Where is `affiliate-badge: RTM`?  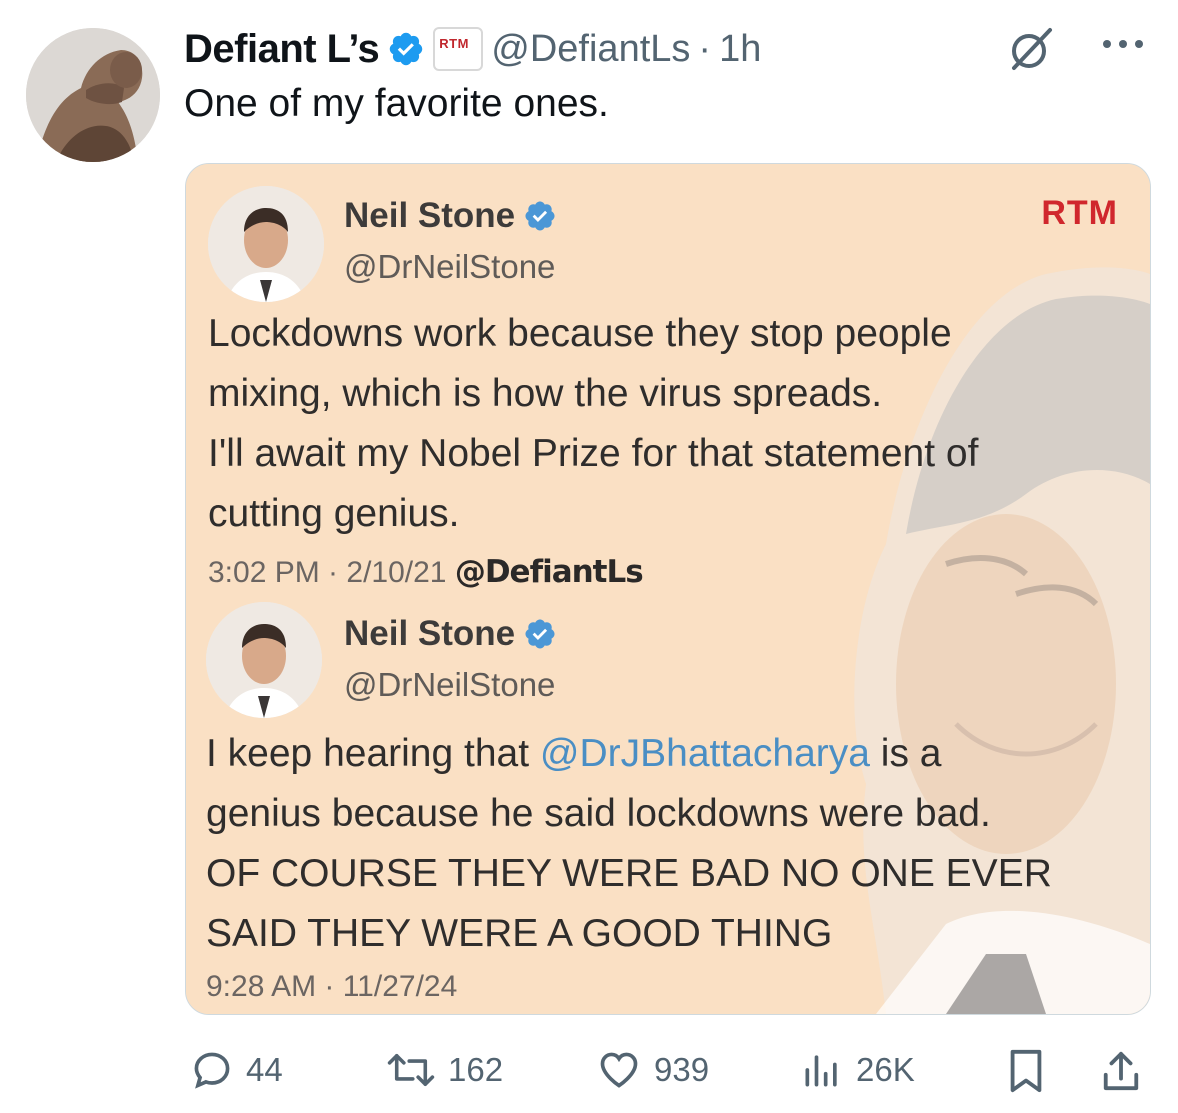
affiliate-badge: RTM is located at coordinates (458, 49).